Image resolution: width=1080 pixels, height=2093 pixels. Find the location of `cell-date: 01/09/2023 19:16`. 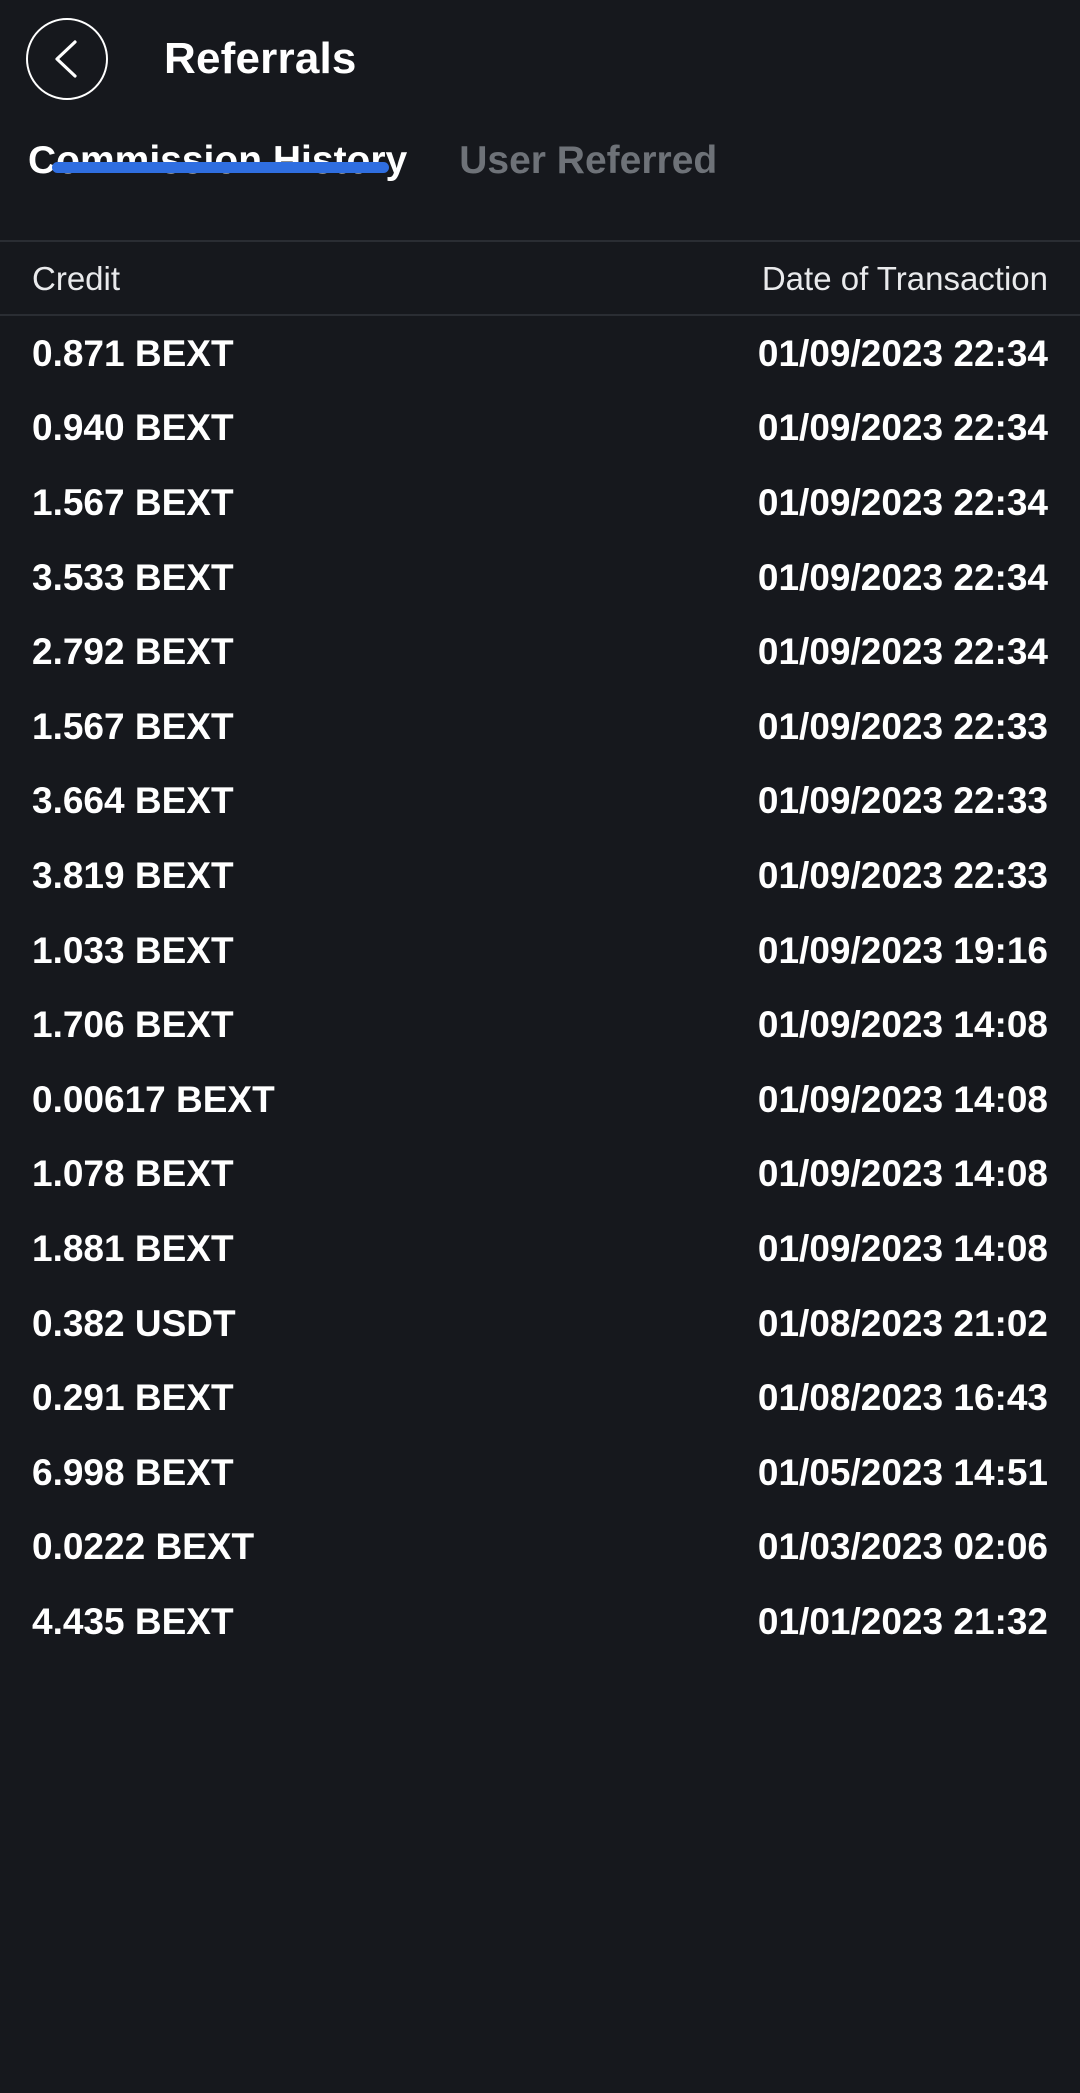

cell-date: 01/09/2023 19:16 is located at coordinates (902, 950).